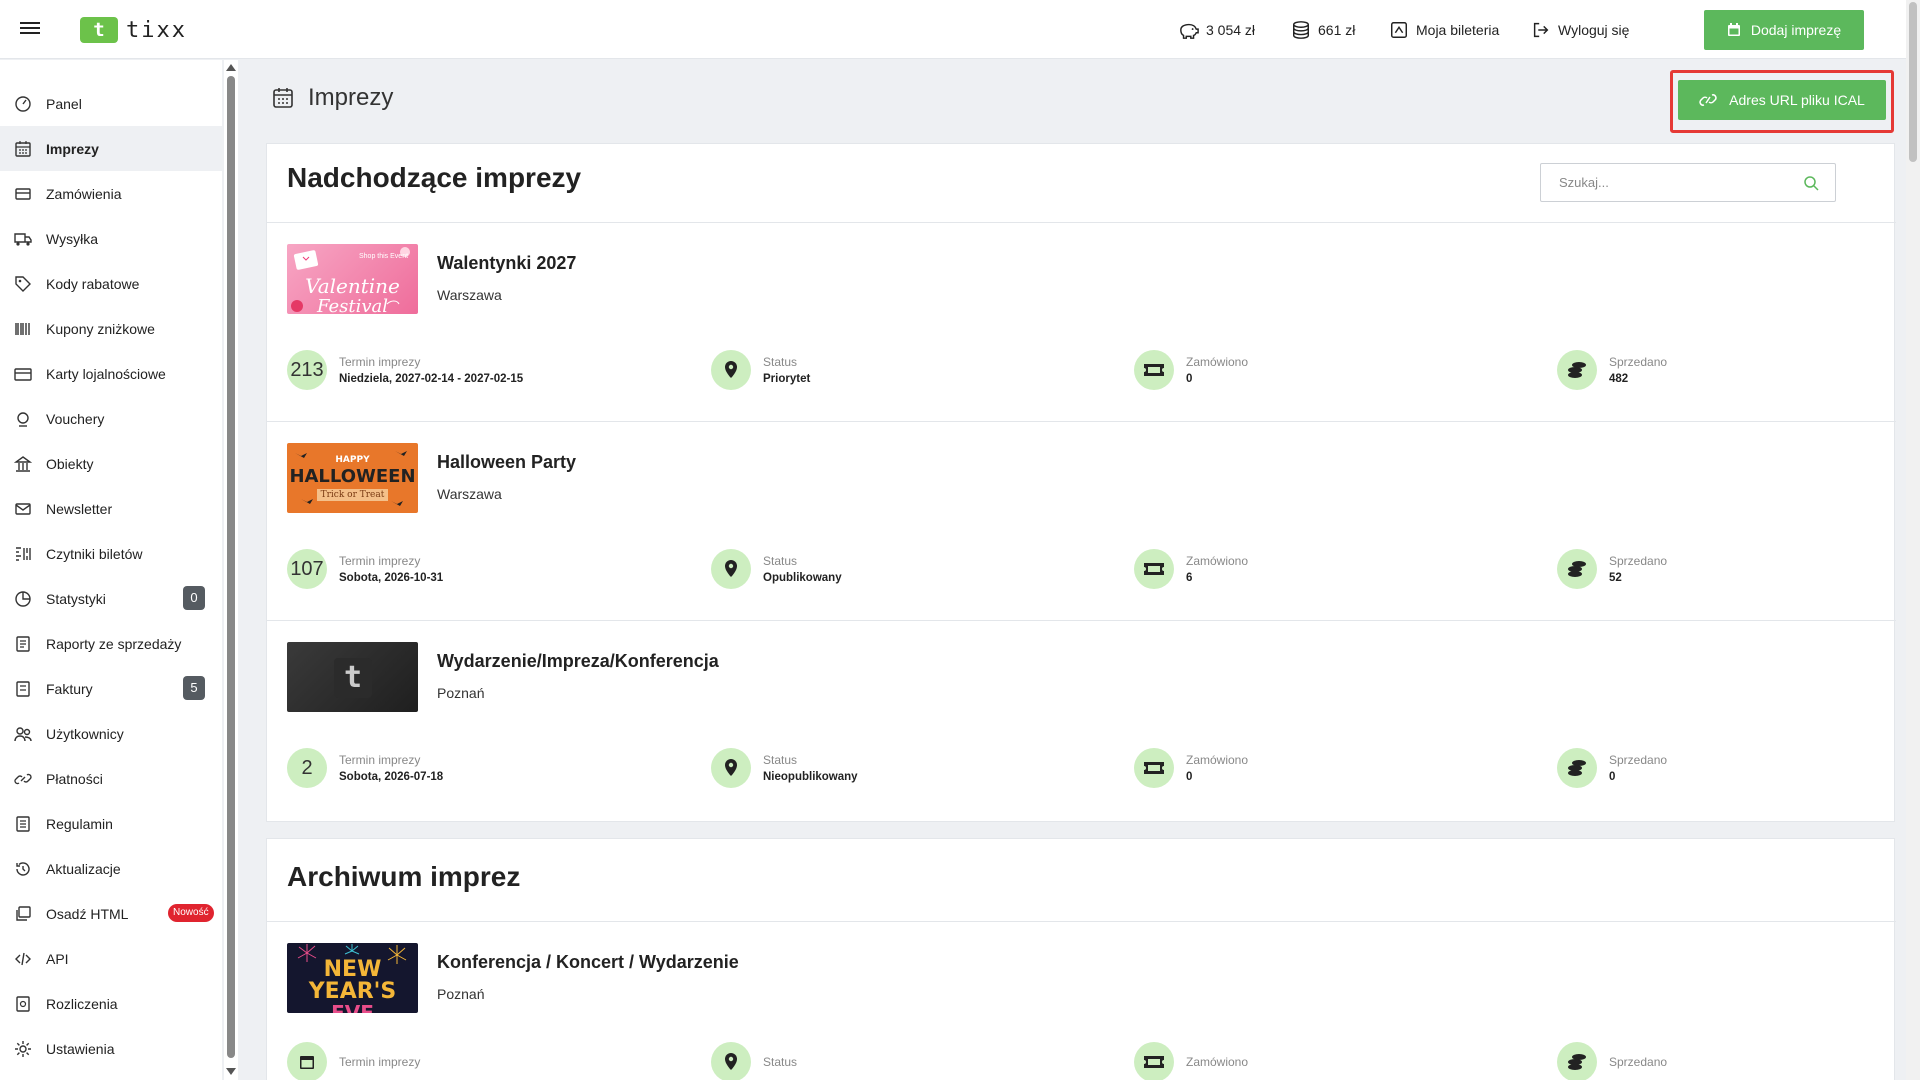  Describe the element at coordinates (1612, 370) in the screenshot. I see `stat-sold: Sprzedano 482` at that location.